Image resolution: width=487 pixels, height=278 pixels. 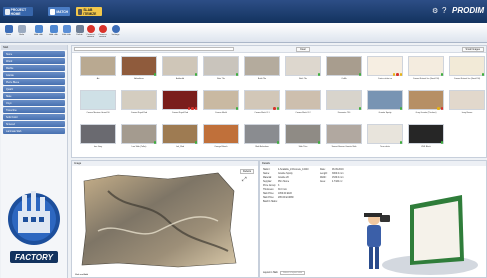 What do you see at coordinates (426, 147) in the screenshot?
I see `slab-tile-label: ZHS Black` at bounding box center [426, 147].